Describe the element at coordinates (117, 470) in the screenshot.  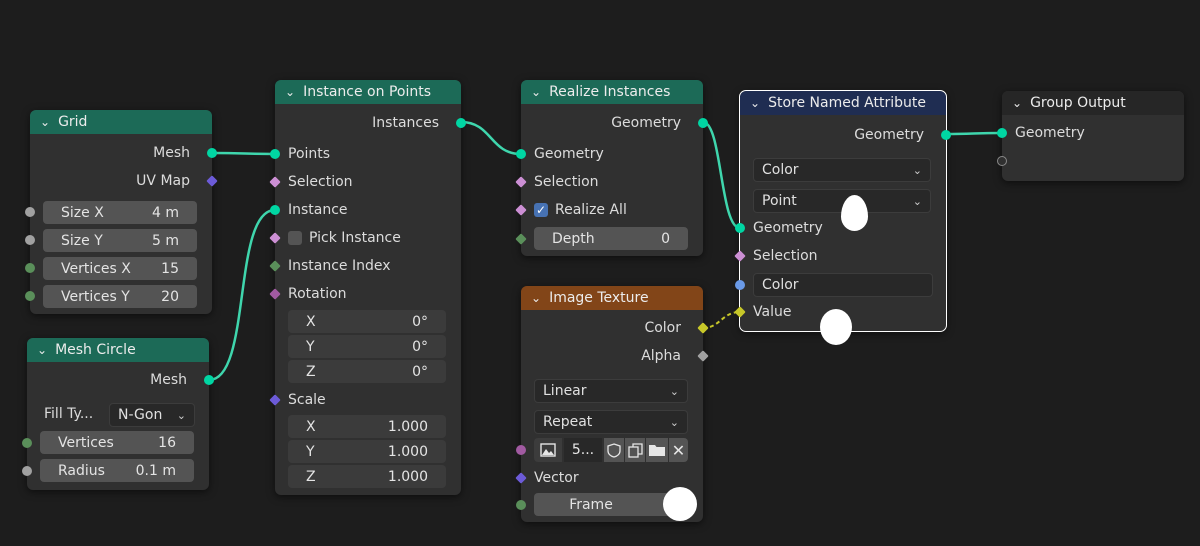
I see `radius-field: Radius 0.1 m` at that location.